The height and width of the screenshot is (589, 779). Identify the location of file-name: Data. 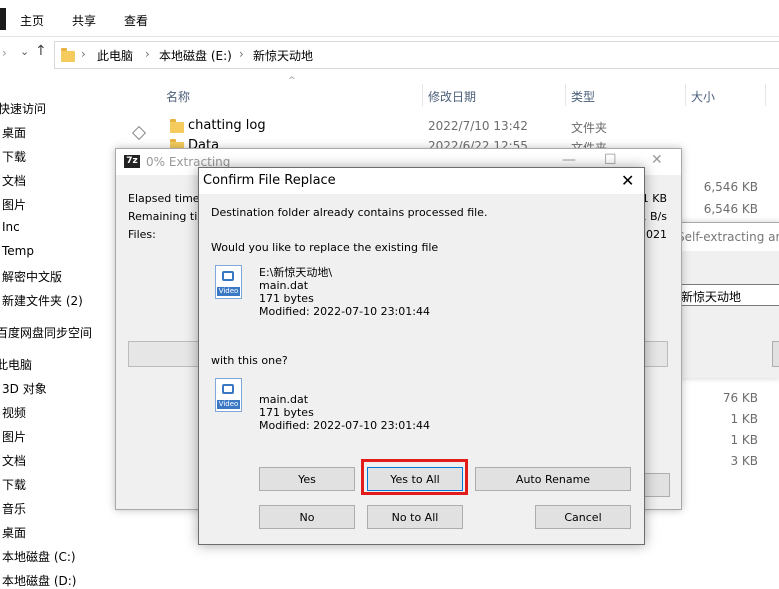
(204, 143).